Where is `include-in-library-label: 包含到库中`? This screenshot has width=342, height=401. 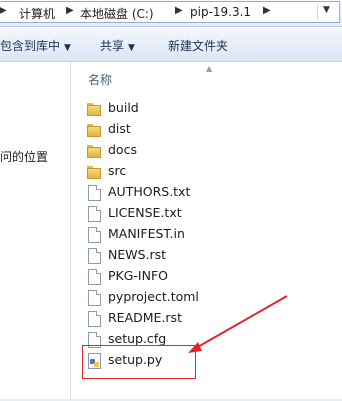
include-in-library-label: 包含到库中 is located at coordinates (30, 46).